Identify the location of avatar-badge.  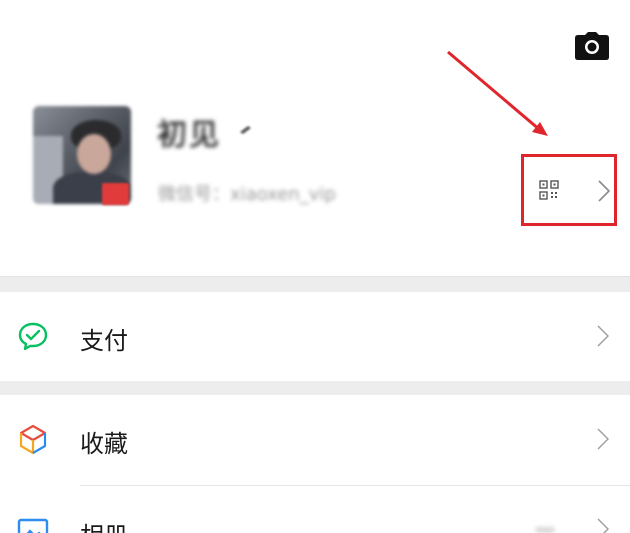
(115, 194).